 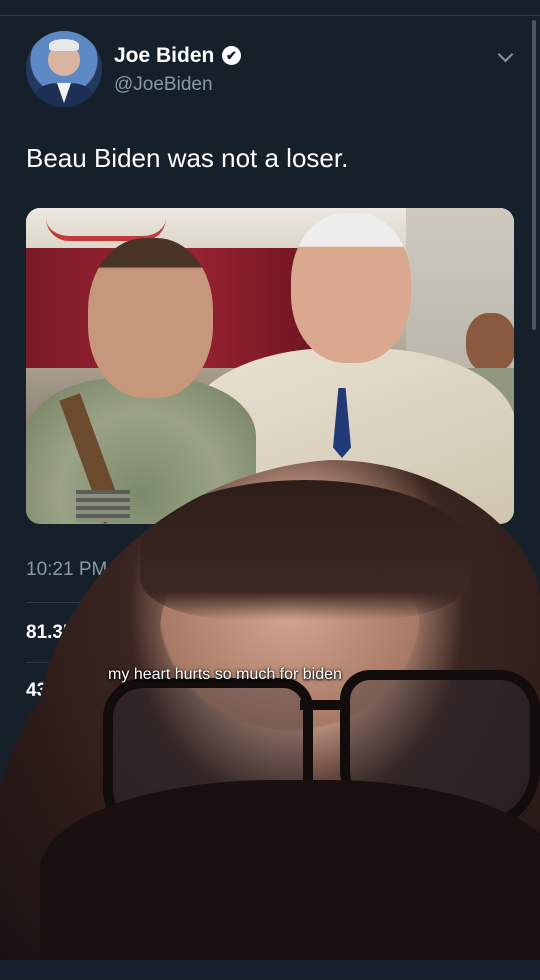 What do you see at coordinates (270, 15) in the screenshot?
I see `top-divider` at bounding box center [270, 15].